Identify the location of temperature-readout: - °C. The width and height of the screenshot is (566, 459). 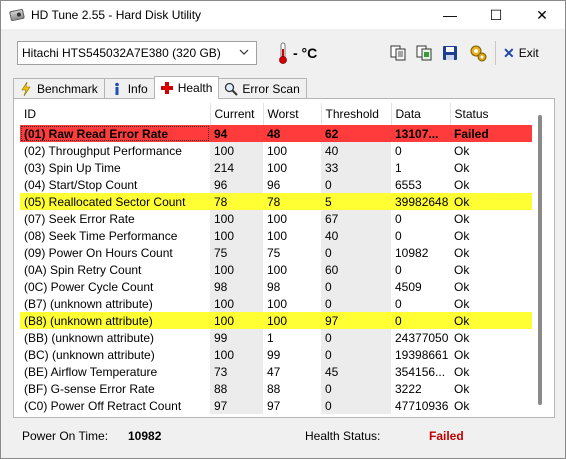
(305, 53).